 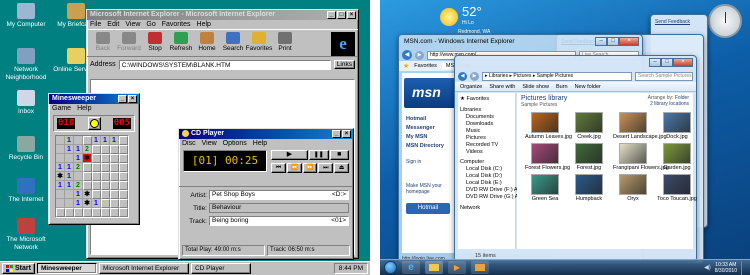 What do you see at coordinates (289, 155) in the screenshot?
I see `play-icon: ▶` at bounding box center [289, 155].